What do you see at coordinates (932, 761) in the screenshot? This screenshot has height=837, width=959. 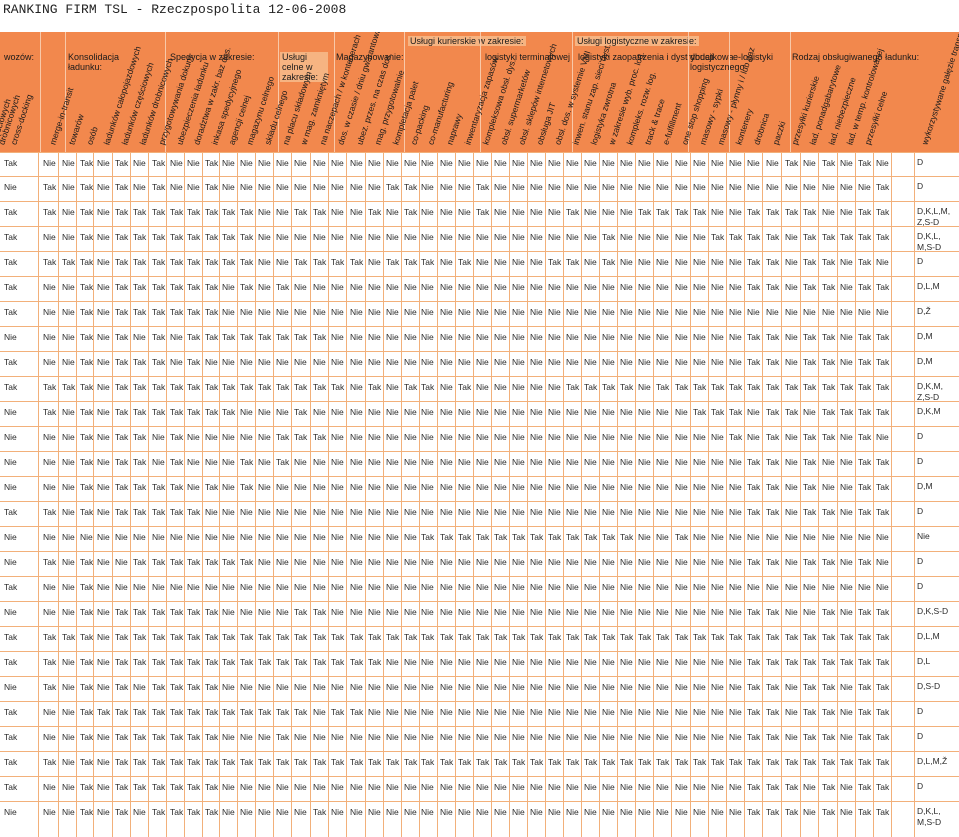 I see `transport-modes-cell: D,L,M,Ž` at bounding box center [932, 761].